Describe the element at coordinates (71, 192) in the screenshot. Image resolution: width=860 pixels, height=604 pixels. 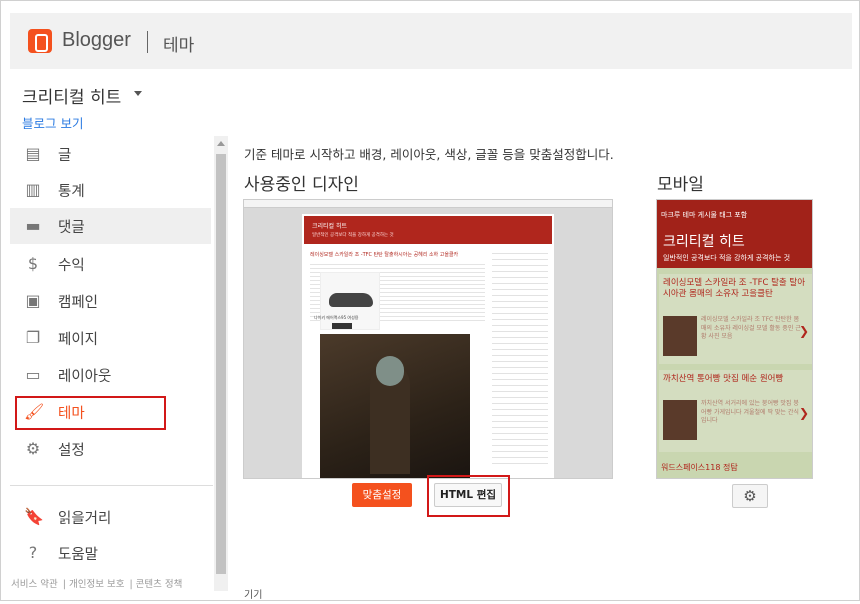
I see `sidebar-item-label: 통계` at that location.